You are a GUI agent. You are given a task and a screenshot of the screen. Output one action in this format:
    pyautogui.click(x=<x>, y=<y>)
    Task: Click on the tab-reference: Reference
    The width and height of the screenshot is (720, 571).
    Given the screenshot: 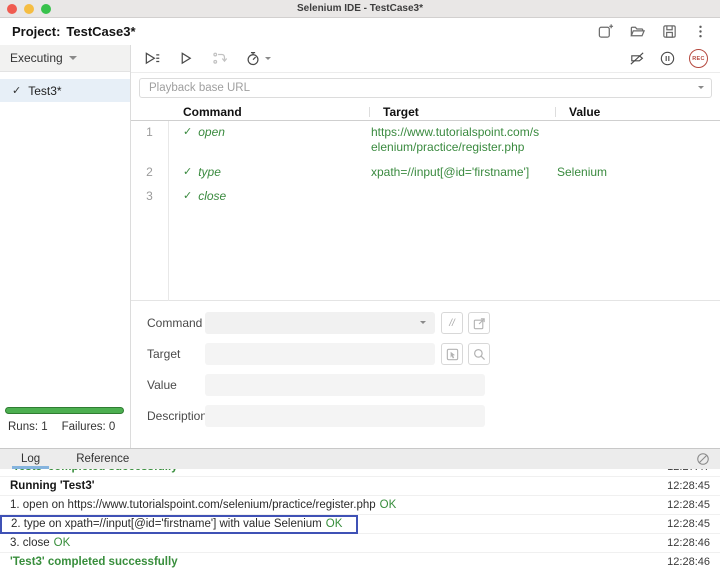 What is the action you would take?
    pyautogui.click(x=102, y=461)
    